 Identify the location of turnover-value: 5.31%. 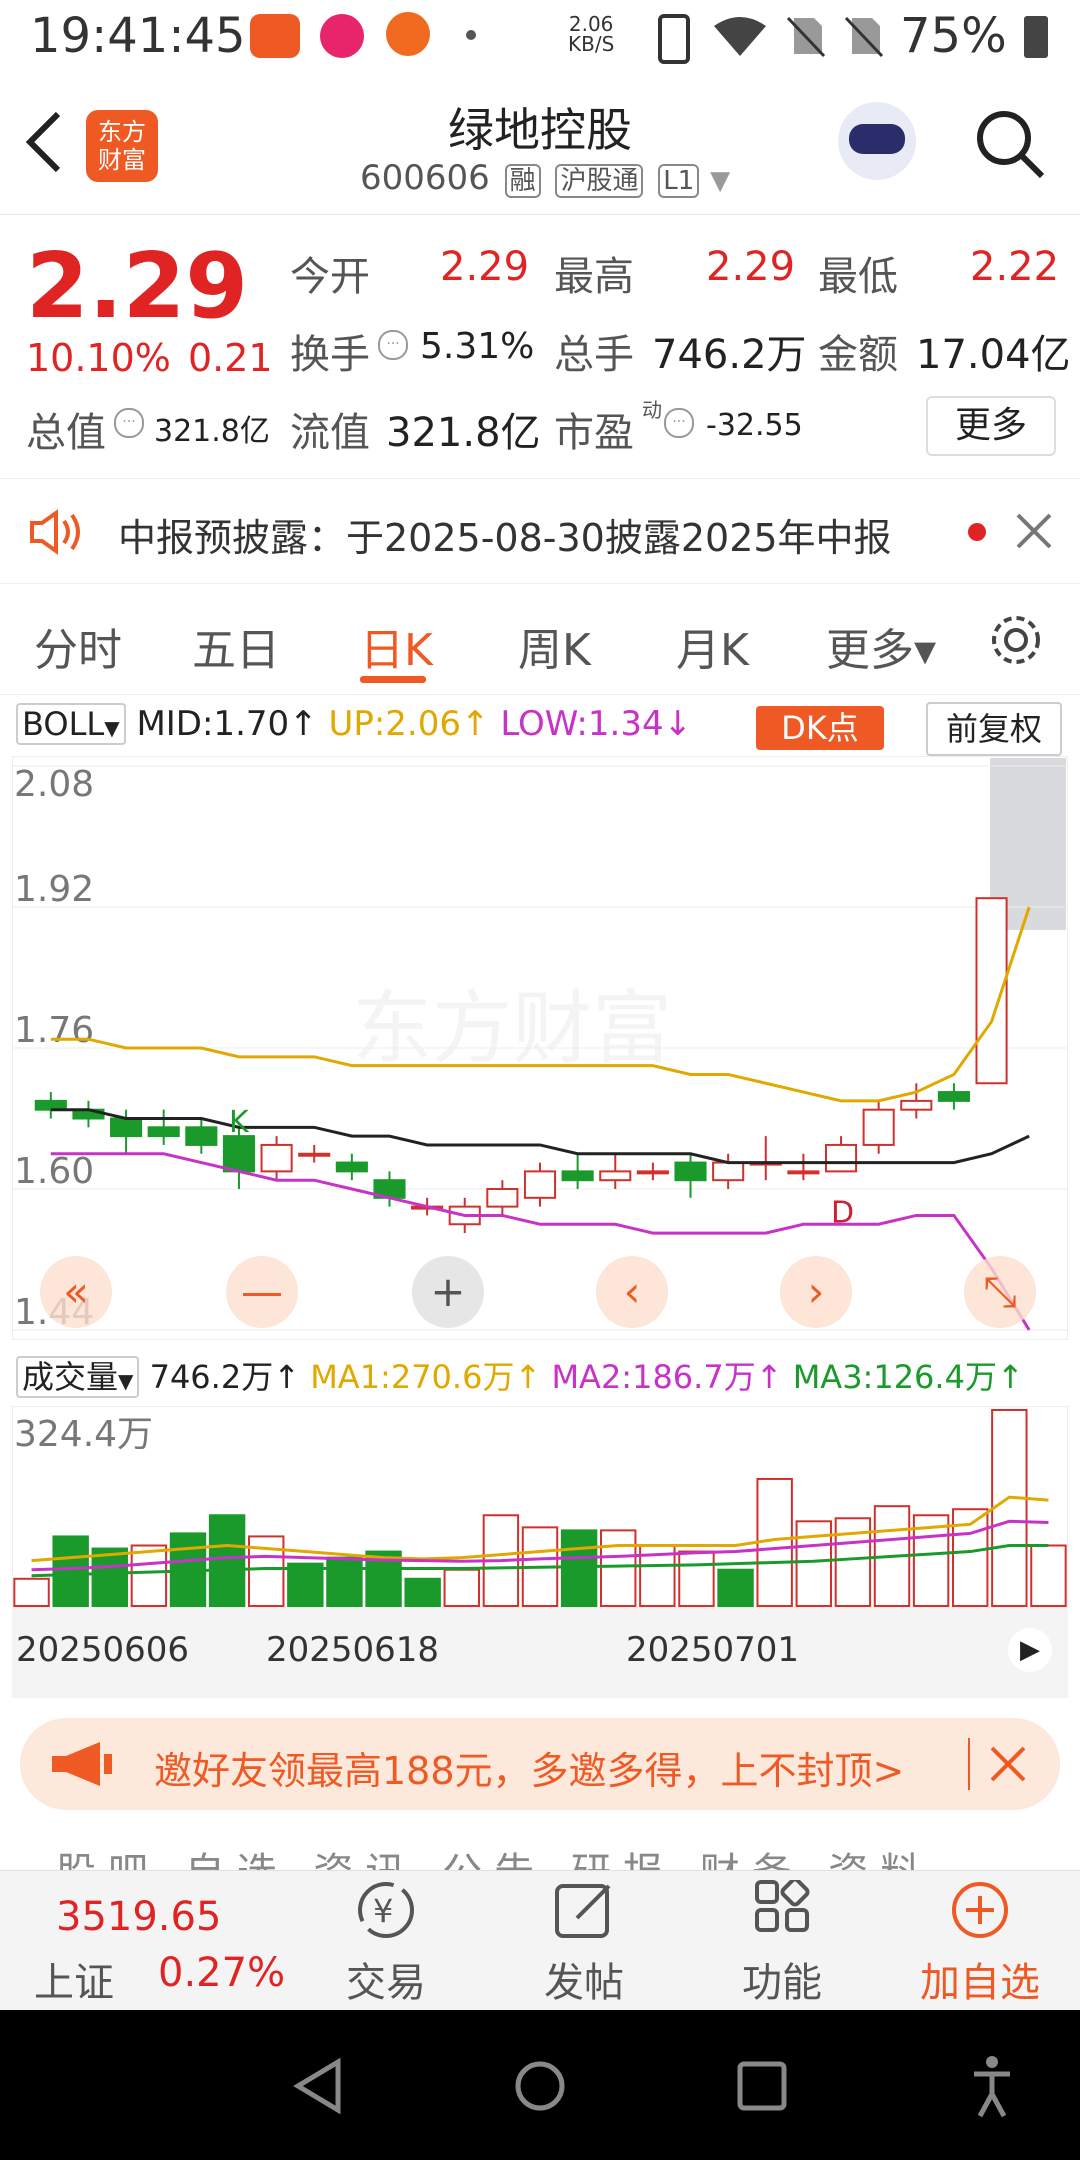
(477, 346).